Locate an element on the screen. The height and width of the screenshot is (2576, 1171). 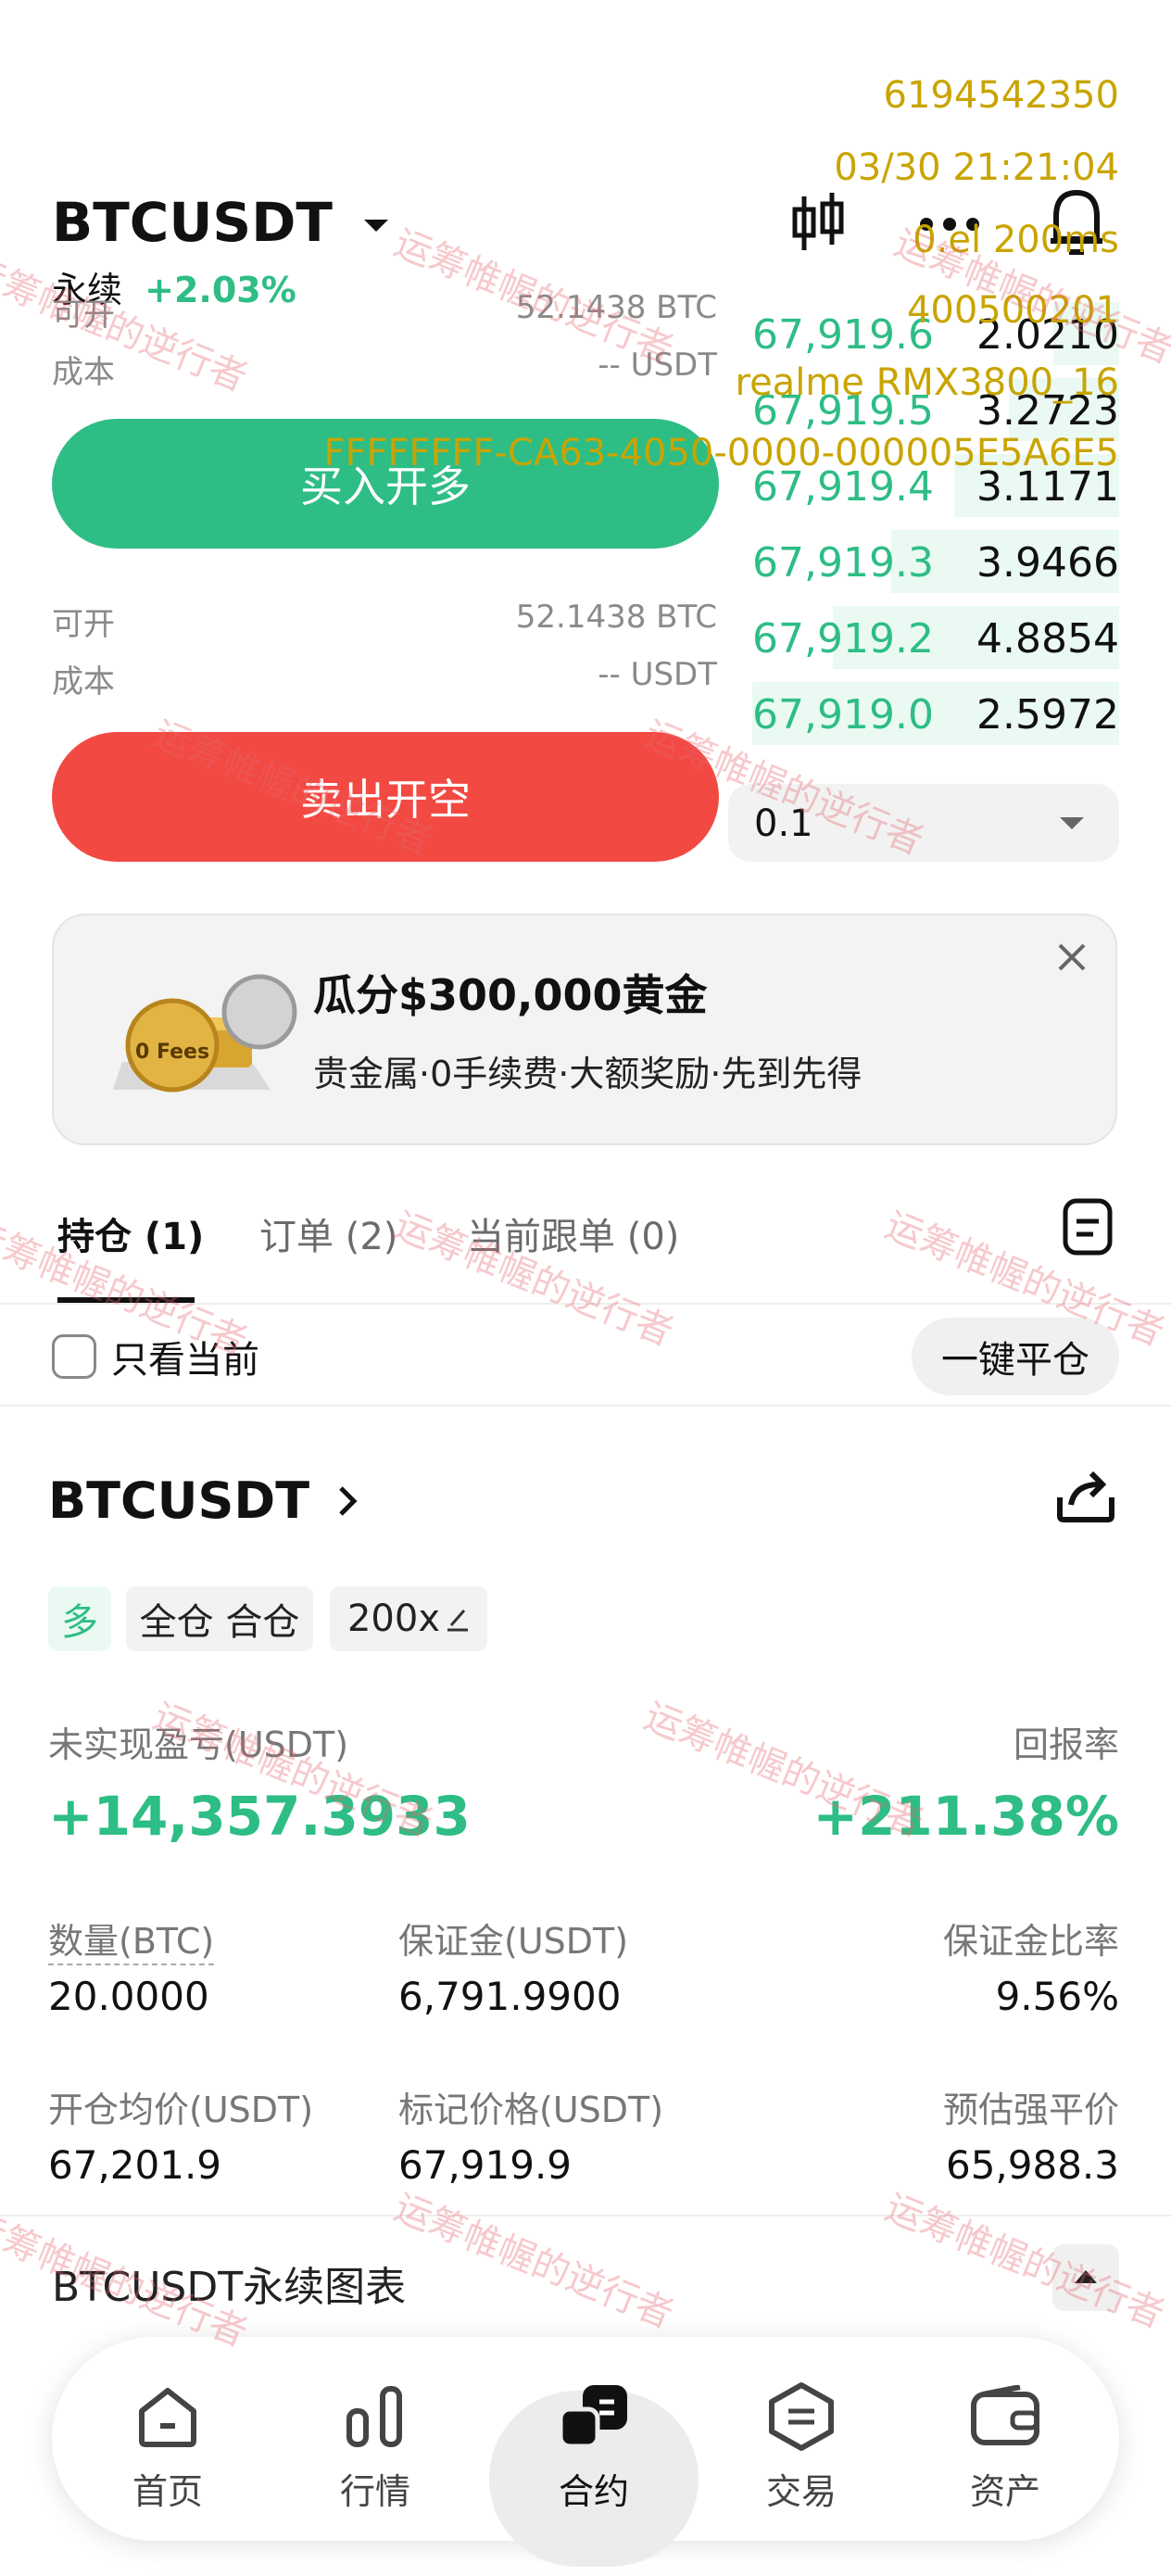
only-current-filter: 只看当前 is located at coordinates (156, 1356).